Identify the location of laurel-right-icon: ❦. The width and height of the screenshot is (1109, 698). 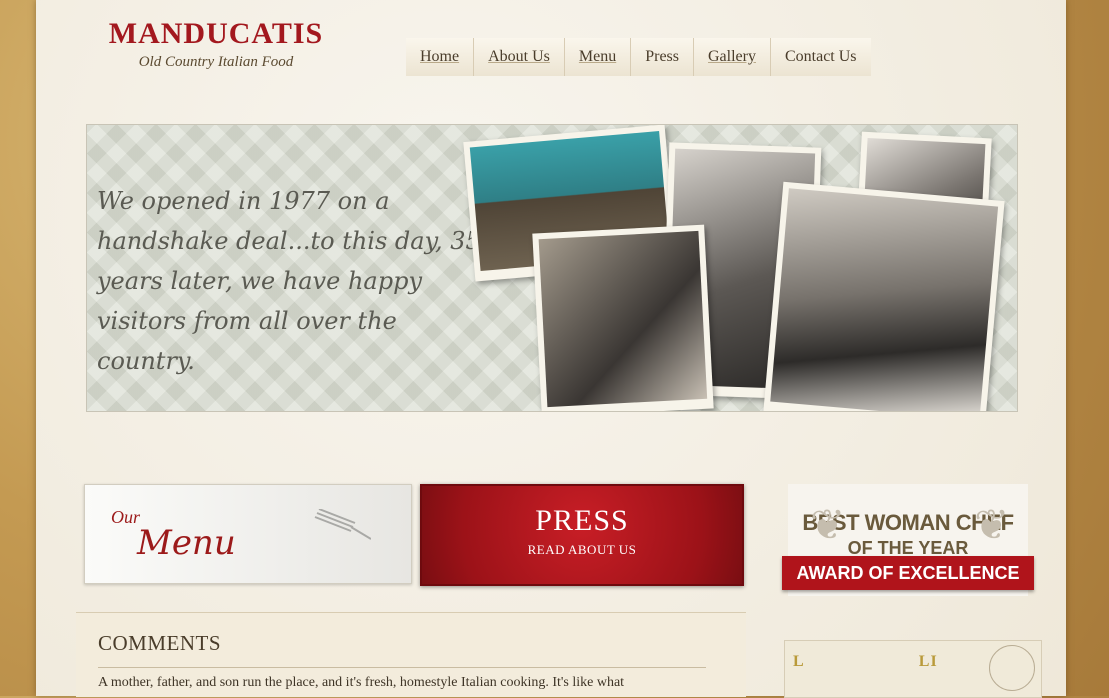
(992, 526).